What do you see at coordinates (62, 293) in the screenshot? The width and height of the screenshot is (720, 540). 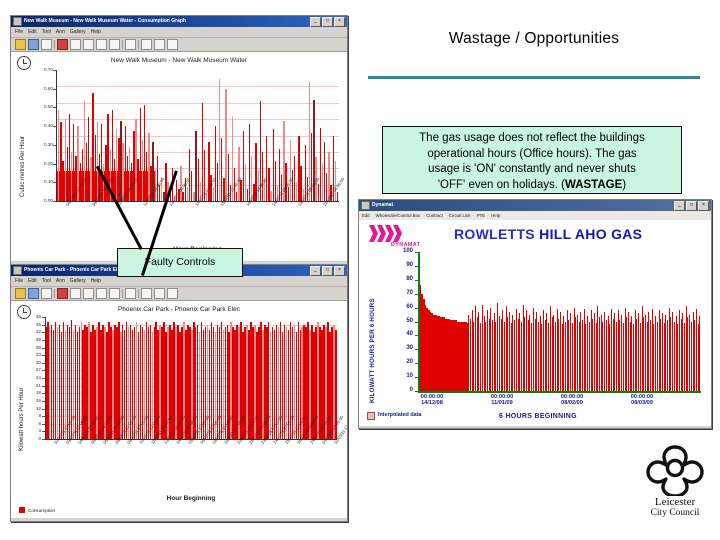 I see `bar-chart-icon-carpark` at bounding box center [62, 293].